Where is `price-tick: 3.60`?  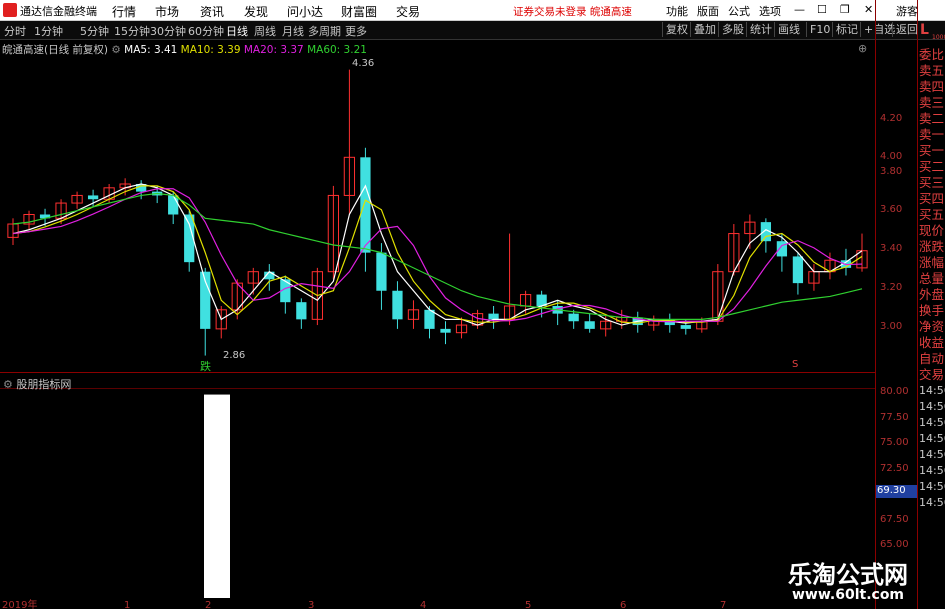
price-tick: 3.60 is located at coordinates (891, 209).